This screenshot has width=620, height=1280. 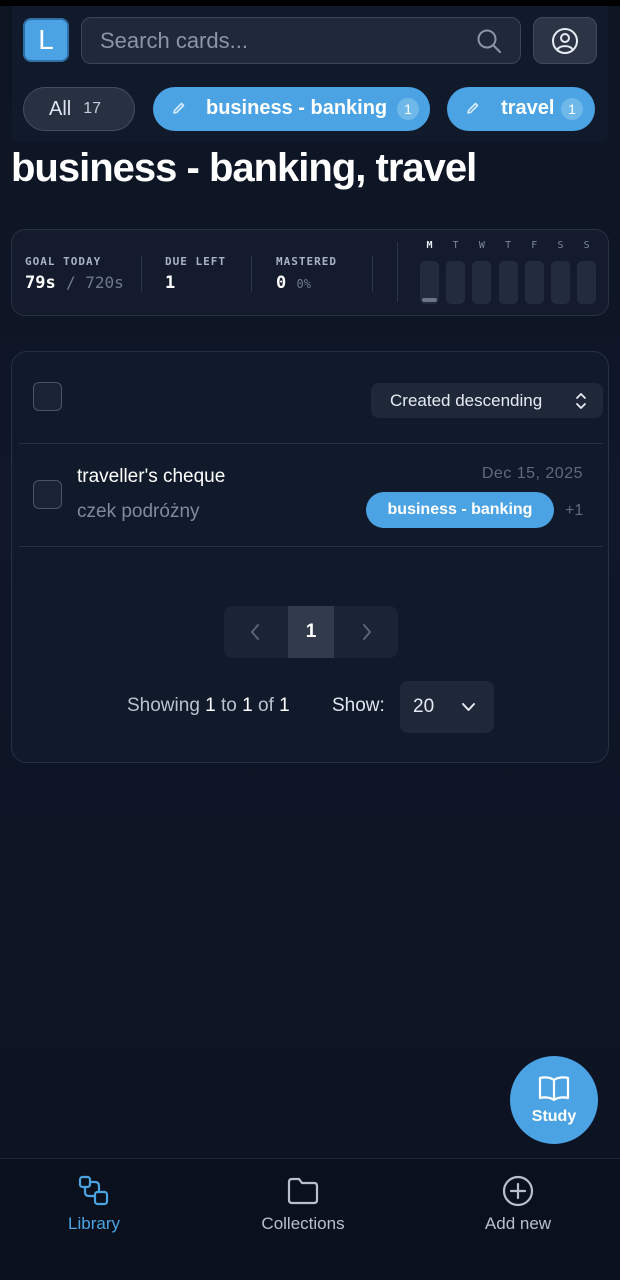 I want to click on due-left-value: 1, so click(x=170, y=283).